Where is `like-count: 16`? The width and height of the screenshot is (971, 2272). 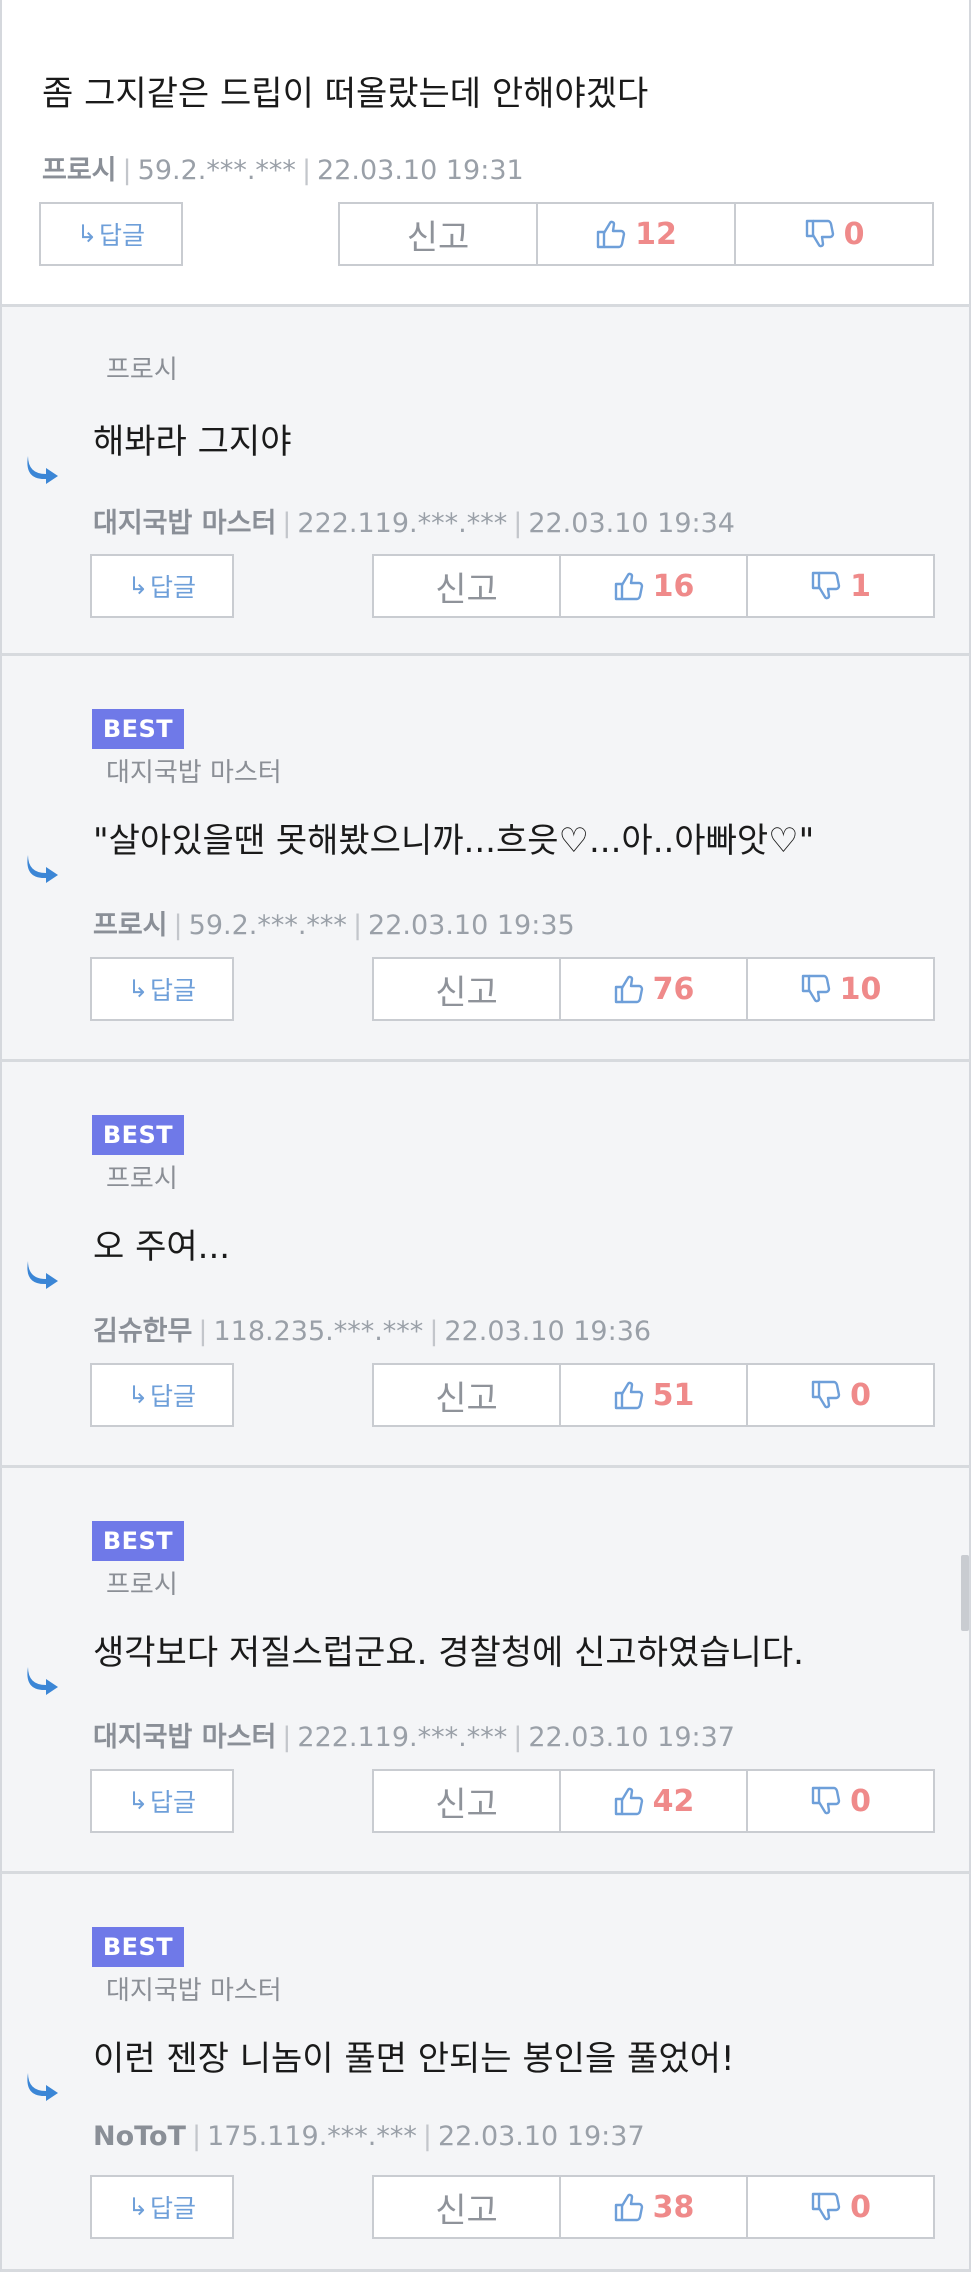 like-count: 16 is located at coordinates (673, 586).